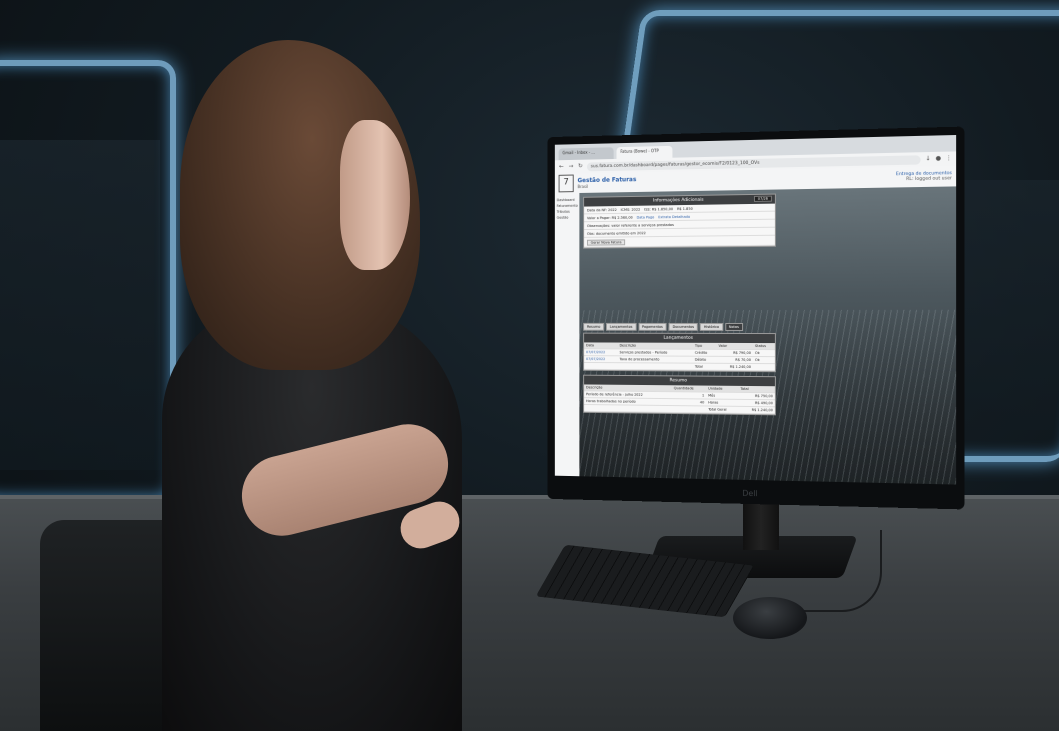 Image resolution: width=1059 pixels, height=731 pixels. Describe the element at coordinates (674, 216) in the screenshot. I see `info-link: Extrato Detalhado` at that location.